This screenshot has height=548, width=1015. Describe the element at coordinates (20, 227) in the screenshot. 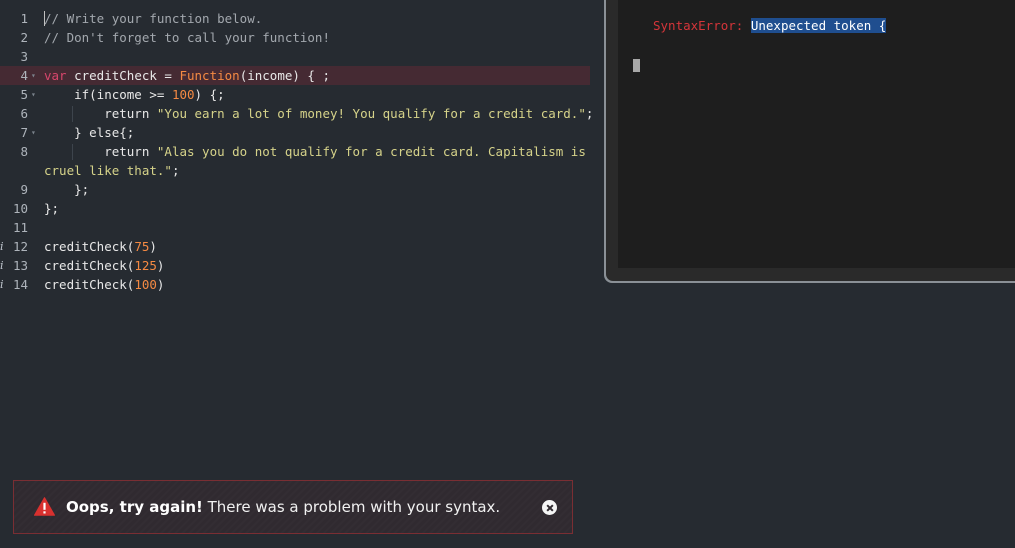

I see `line-number: 11` at that location.